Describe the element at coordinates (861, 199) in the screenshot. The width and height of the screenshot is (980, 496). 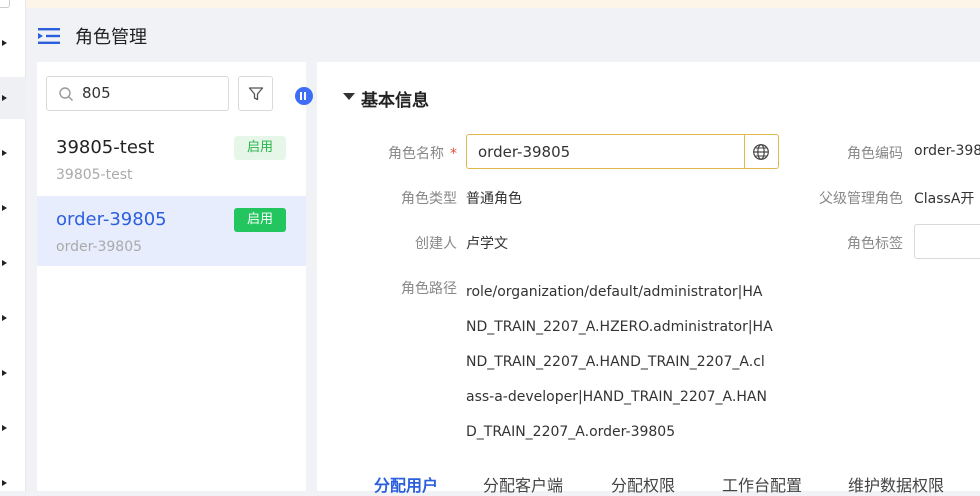
I see `parent-role-label: 父级管理角色` at that location.